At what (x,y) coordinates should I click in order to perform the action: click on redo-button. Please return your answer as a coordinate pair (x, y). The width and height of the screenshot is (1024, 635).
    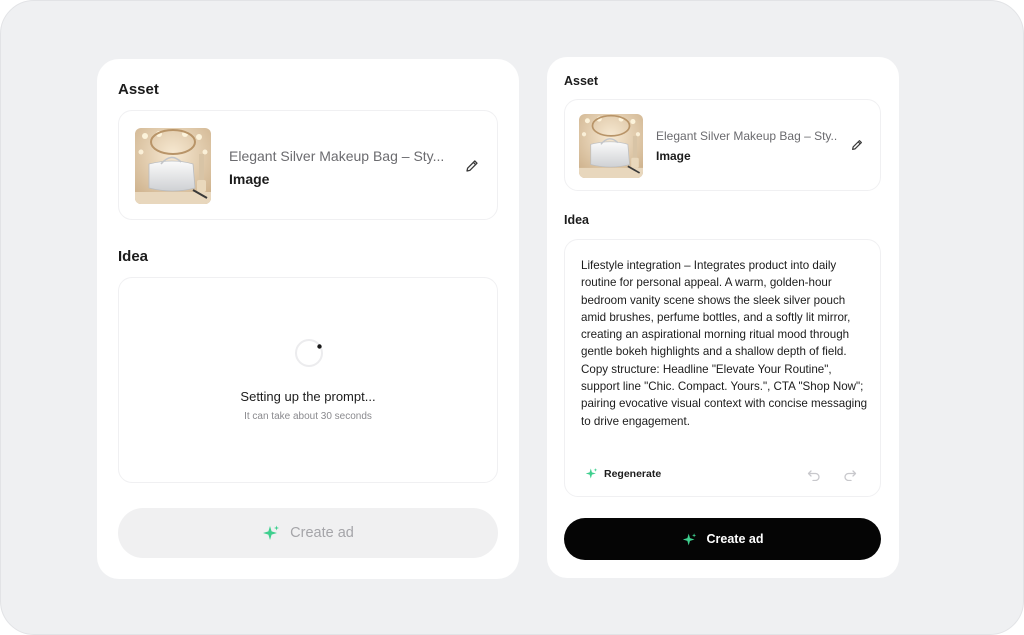
    Looking at the image, I should click on (850, 474).